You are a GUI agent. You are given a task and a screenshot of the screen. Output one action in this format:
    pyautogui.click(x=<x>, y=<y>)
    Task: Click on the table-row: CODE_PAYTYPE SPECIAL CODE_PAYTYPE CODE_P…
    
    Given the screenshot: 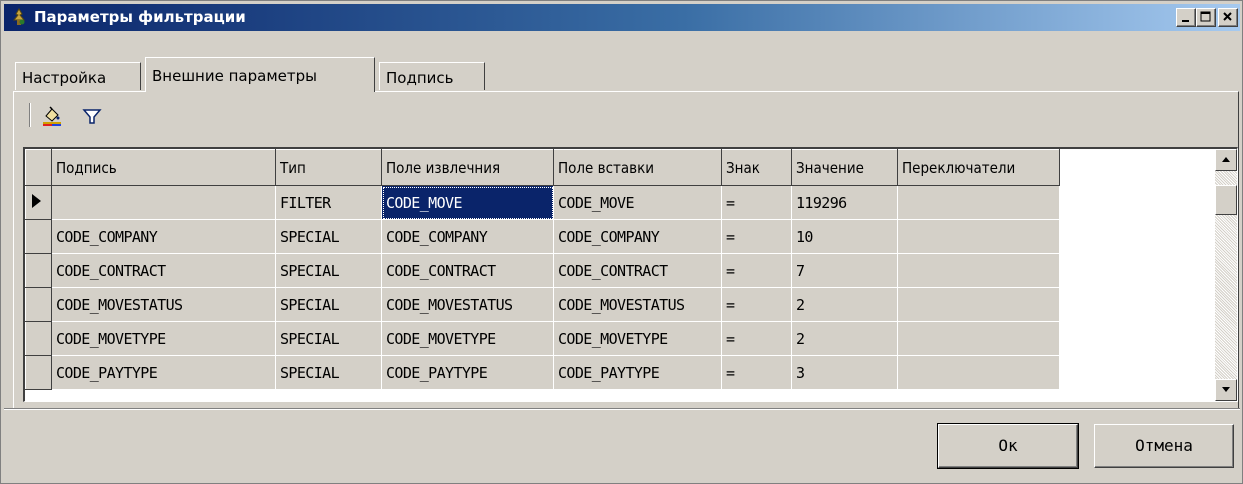 What is the action you would take?
    pyautogui.click(x=542, y=372)
    